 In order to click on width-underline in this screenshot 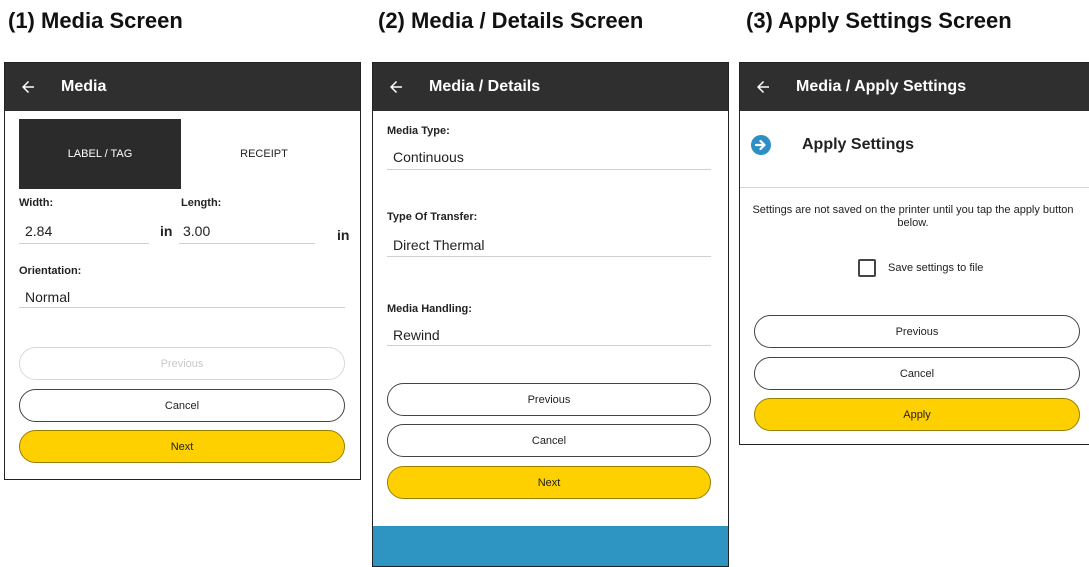, I will do `click(84, 243)`.